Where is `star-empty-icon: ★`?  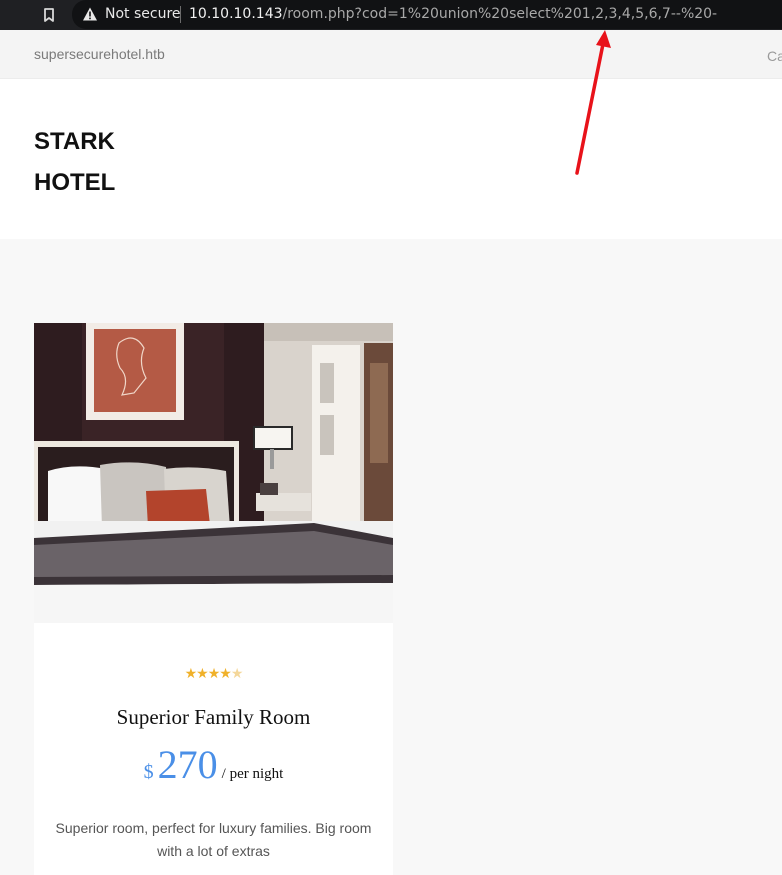 star-empty-icon: ★ is located at coordinates (237, 673).